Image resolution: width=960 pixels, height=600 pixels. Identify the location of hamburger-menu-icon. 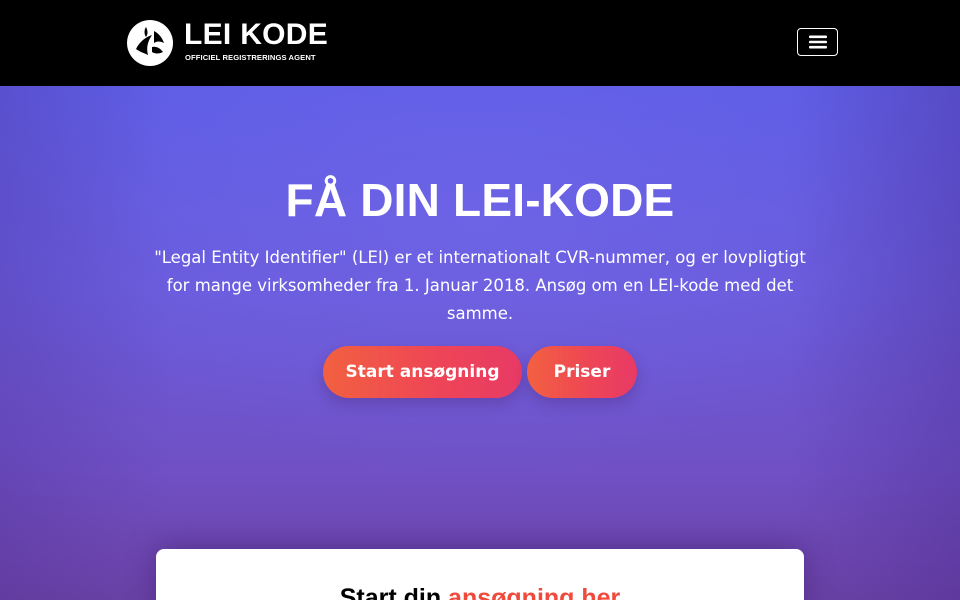
(817, 42).